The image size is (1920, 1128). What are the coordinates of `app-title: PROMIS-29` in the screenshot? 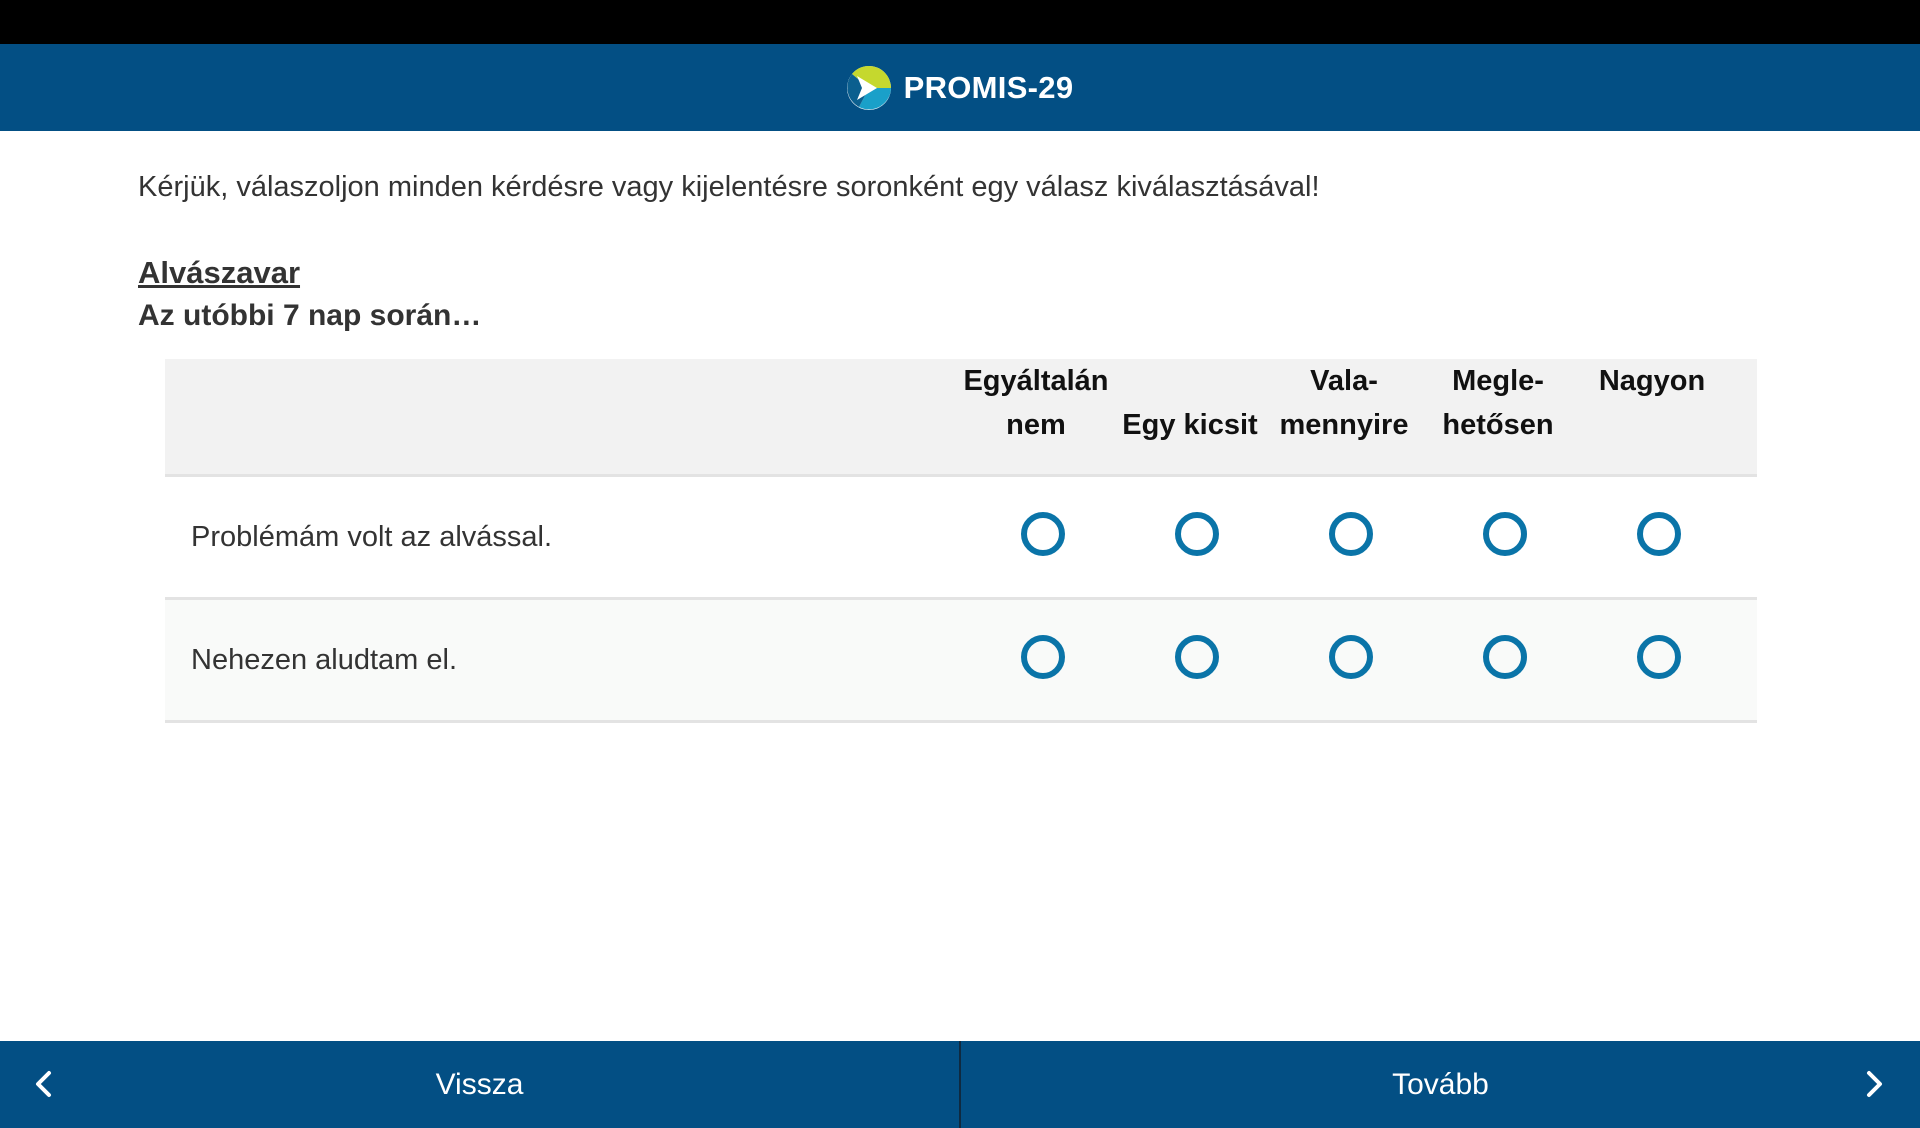 It's located at (988, 87).